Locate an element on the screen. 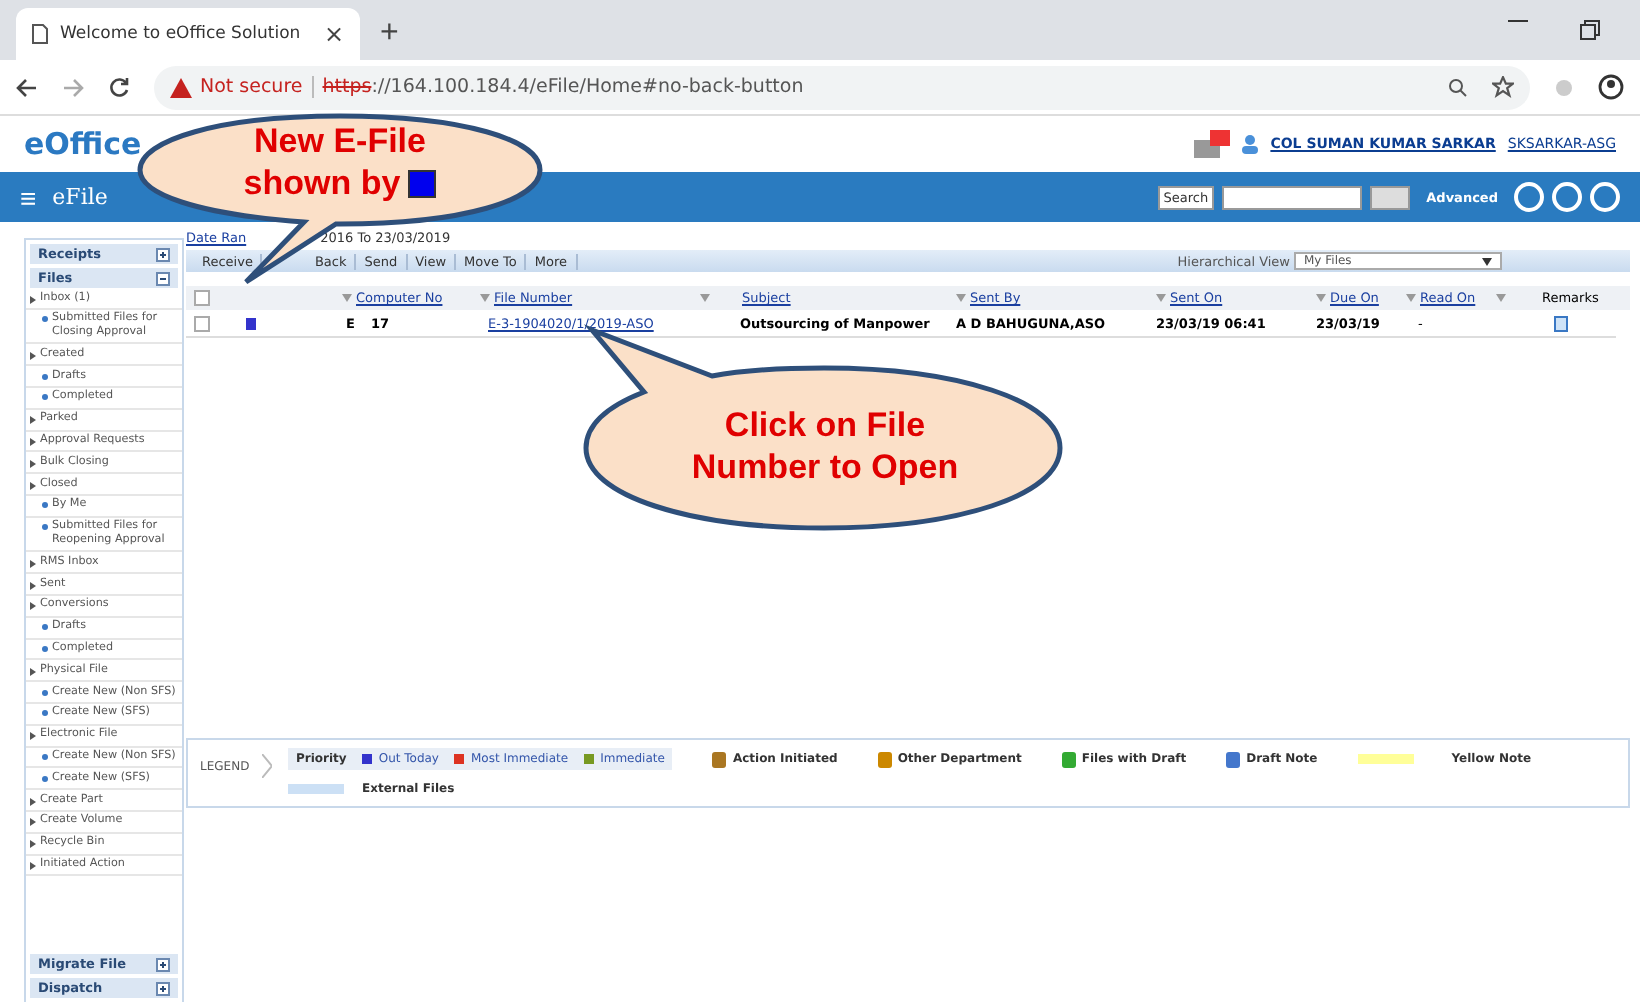 The height and width of the screenshot is (1002, 1640). note-icon is located at coordinates (1561, 323).